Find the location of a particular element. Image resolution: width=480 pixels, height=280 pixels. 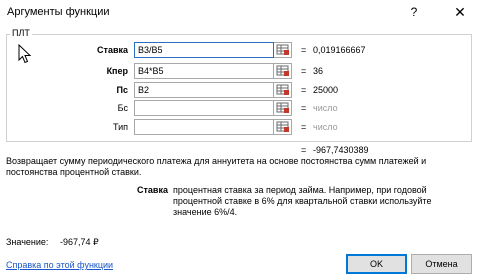

argument-label: Ставка is located at coordinates (112, 50).